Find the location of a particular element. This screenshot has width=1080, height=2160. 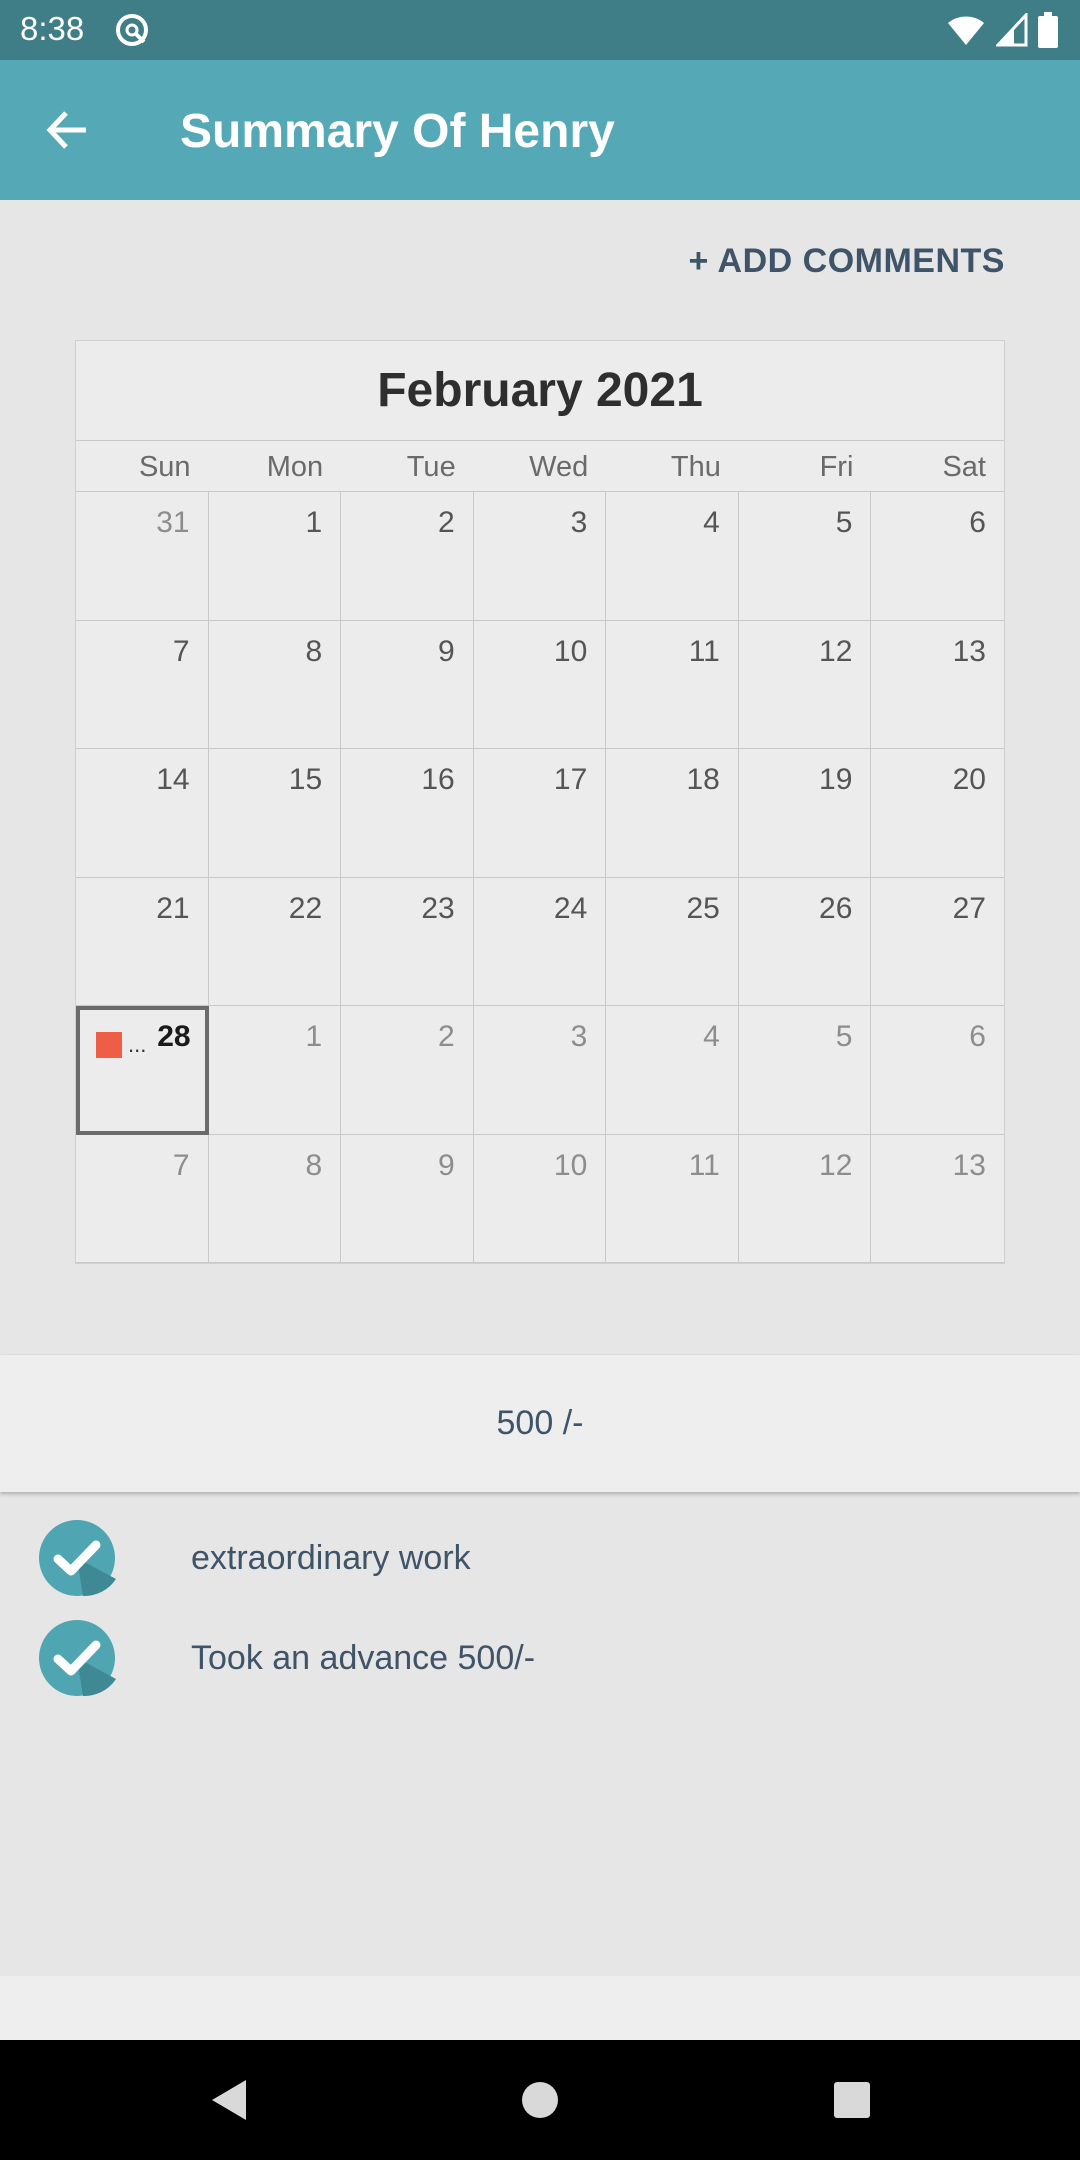

battery-icon is located at coordinates (1048, 30).